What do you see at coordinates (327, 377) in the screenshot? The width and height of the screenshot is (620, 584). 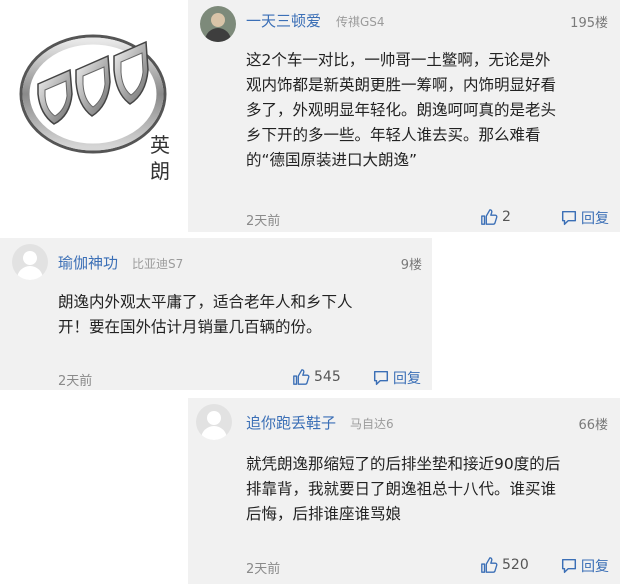 I see `like-count: 545` at bounding box center [327, 377].